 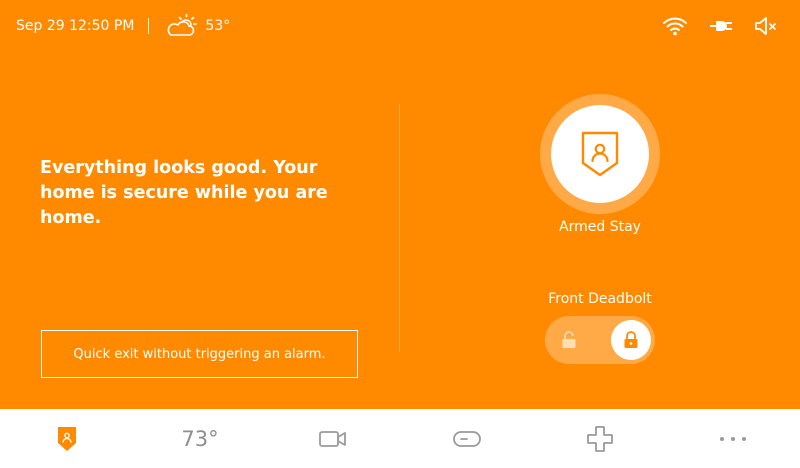 I want to click on nav-devices, so click(x=466, y=438).